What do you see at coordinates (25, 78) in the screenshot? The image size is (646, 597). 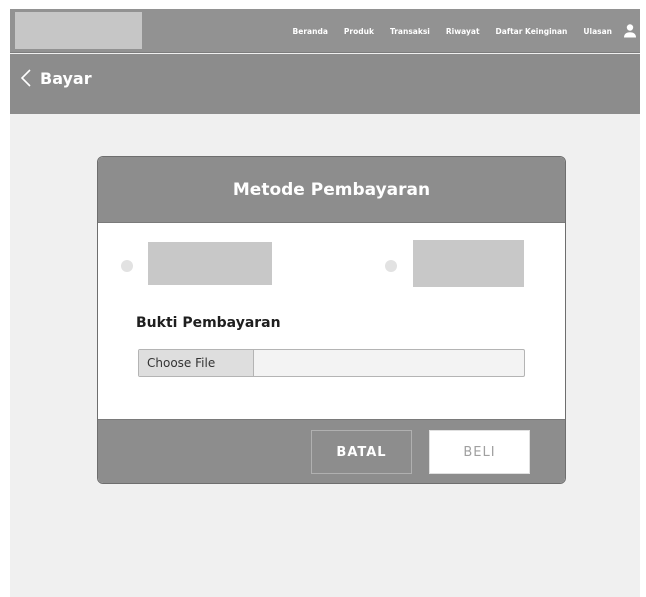 I see `chevron-left-icon` at bounding box center [25, 78].